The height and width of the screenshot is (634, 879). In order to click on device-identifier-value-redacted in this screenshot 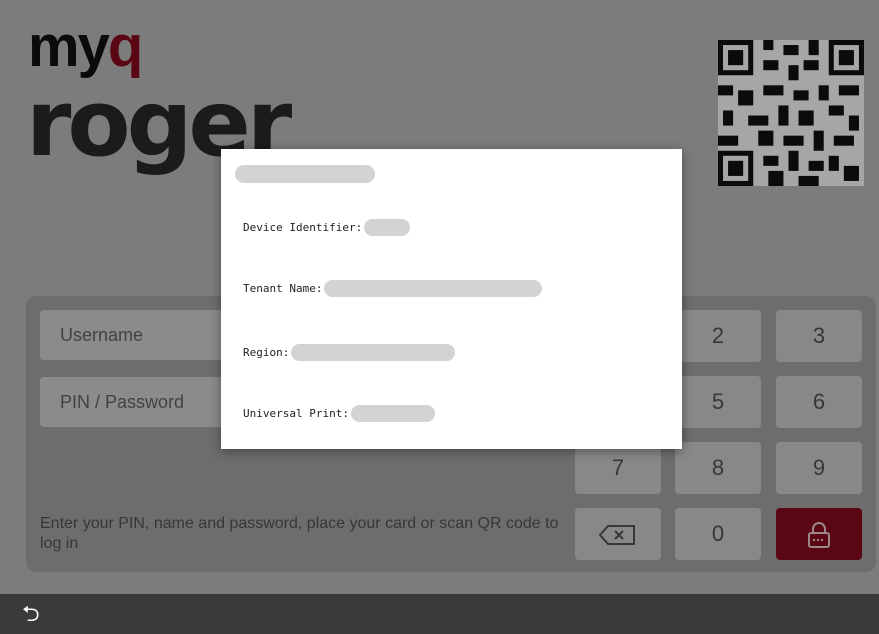, I will do `click(387, 227)`.